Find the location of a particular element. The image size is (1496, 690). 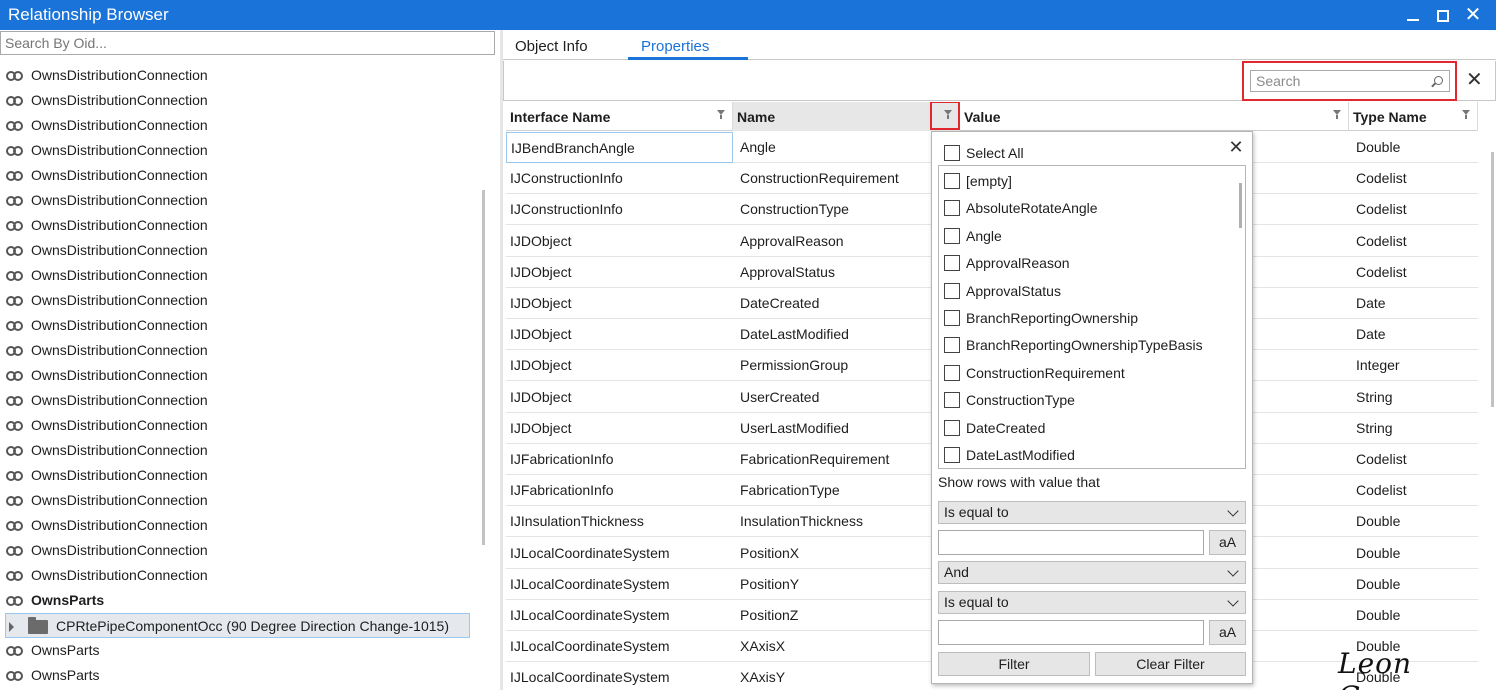

cell-interface-name: IJInsulationThickness is located at coordinates (619, 521).